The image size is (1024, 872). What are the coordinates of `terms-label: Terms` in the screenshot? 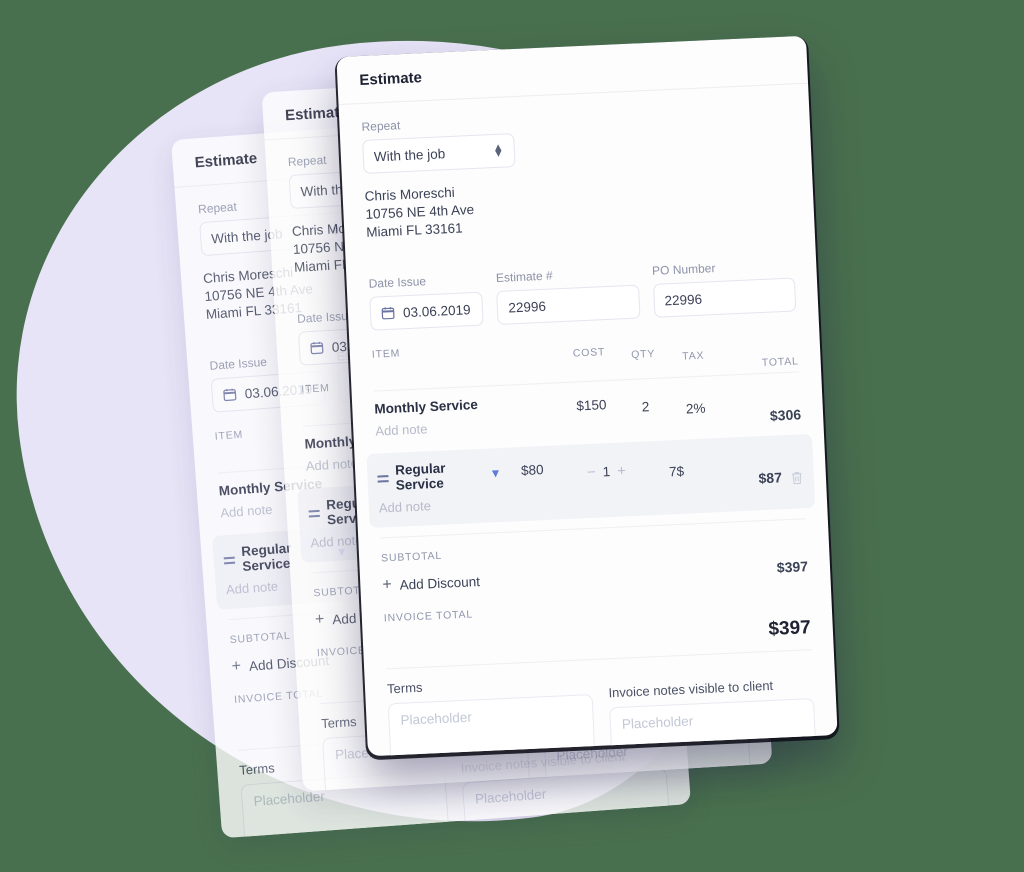 It's located at (404, 688).